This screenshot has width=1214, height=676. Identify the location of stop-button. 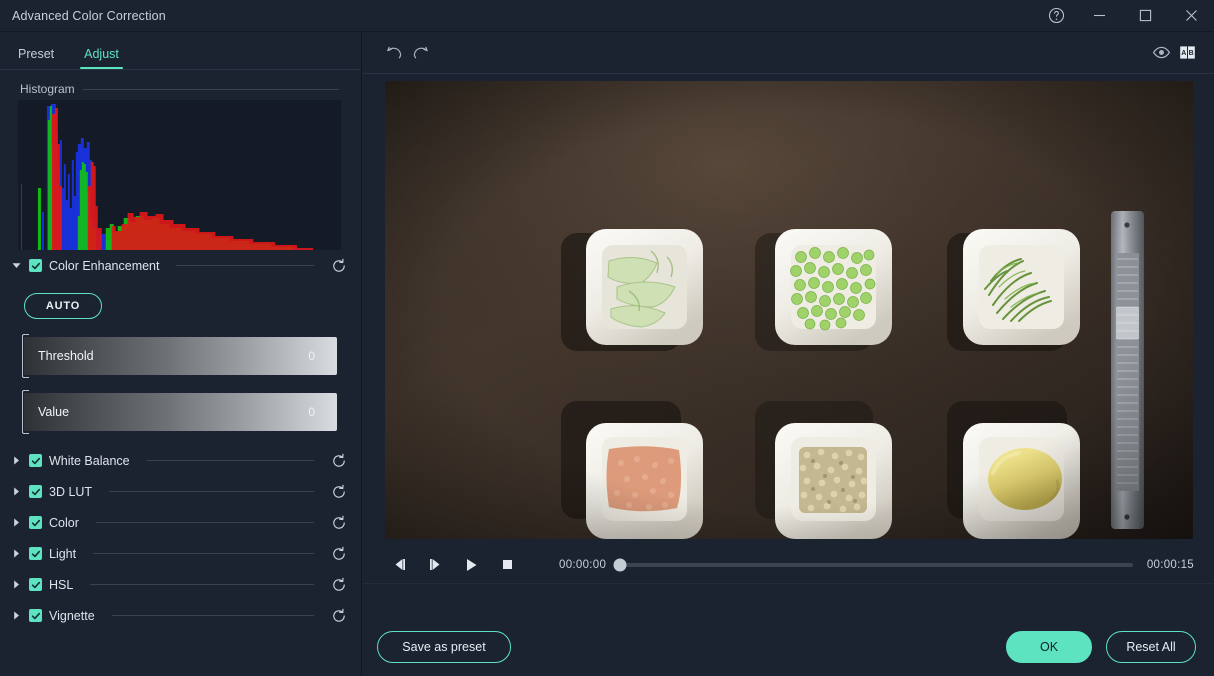
(507, 565).